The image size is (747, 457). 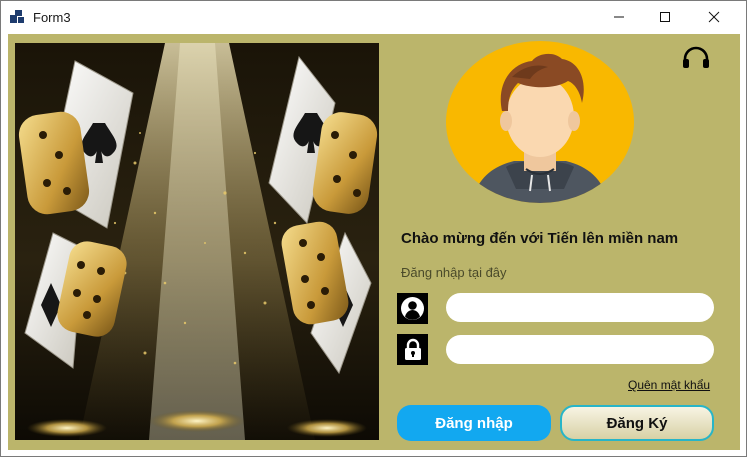 I want to click on maximize-button, so click(x=665, y=17).